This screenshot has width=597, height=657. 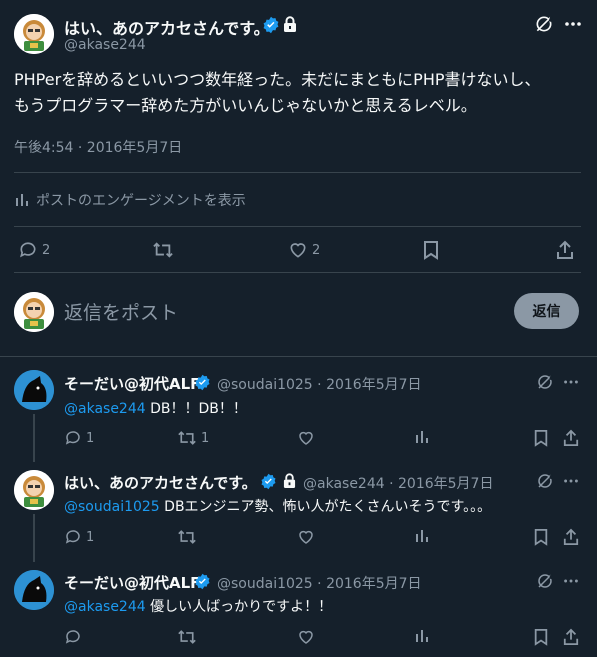 I want to click on reply-2-like-button, so click(x=306, y=537).